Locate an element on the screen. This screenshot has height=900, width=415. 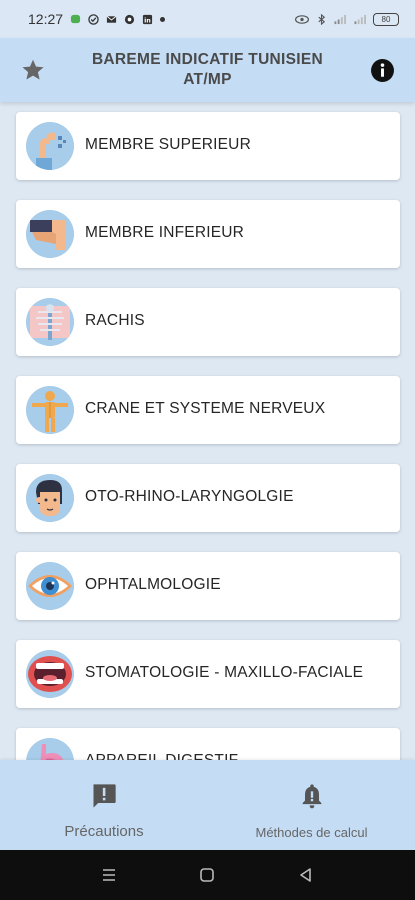
leg-icon is located at coordinates (50, 234).